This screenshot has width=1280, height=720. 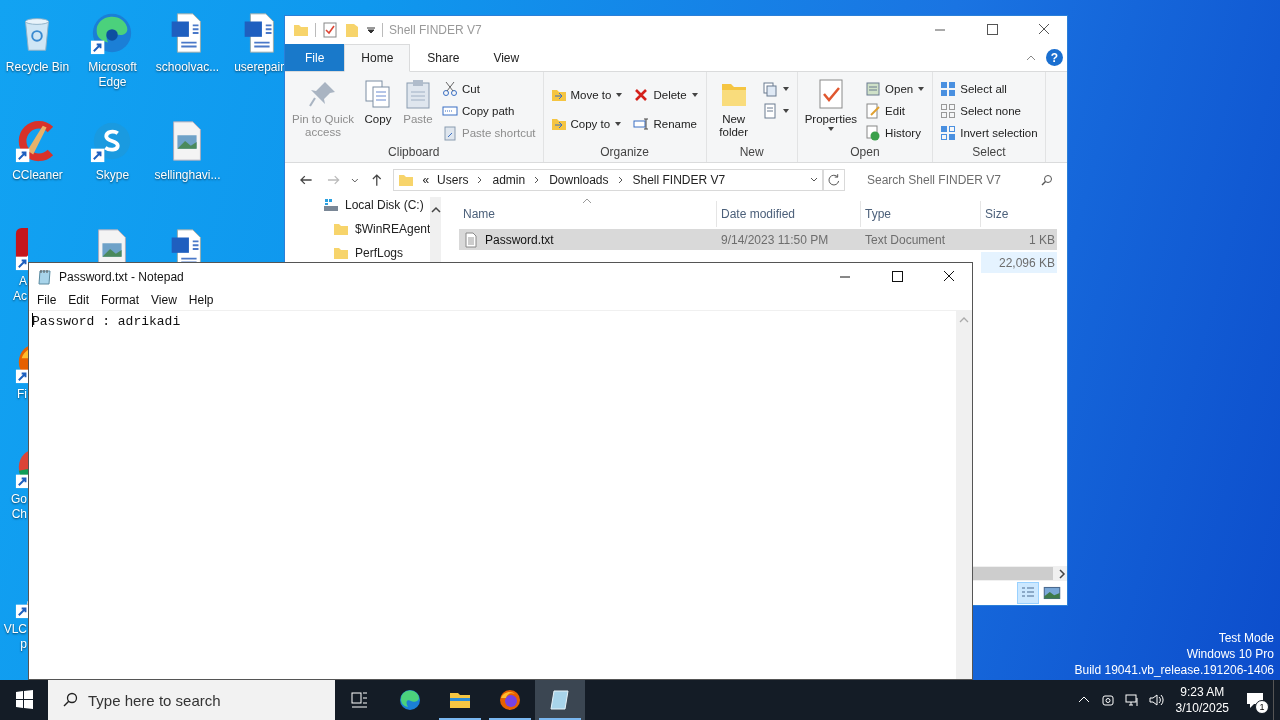 I want to click on build-info: Windows 10 Pro, so click(x=1230, y=654).